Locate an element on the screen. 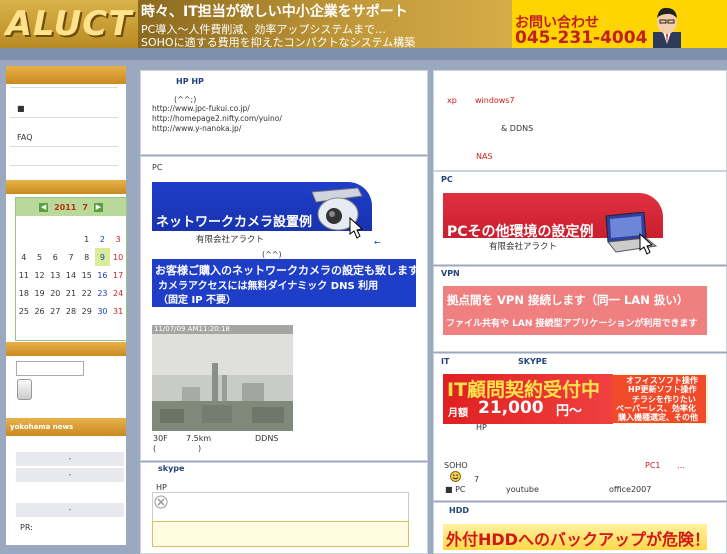  prev-month-button: ◀ is located at coordinates (44, 207).